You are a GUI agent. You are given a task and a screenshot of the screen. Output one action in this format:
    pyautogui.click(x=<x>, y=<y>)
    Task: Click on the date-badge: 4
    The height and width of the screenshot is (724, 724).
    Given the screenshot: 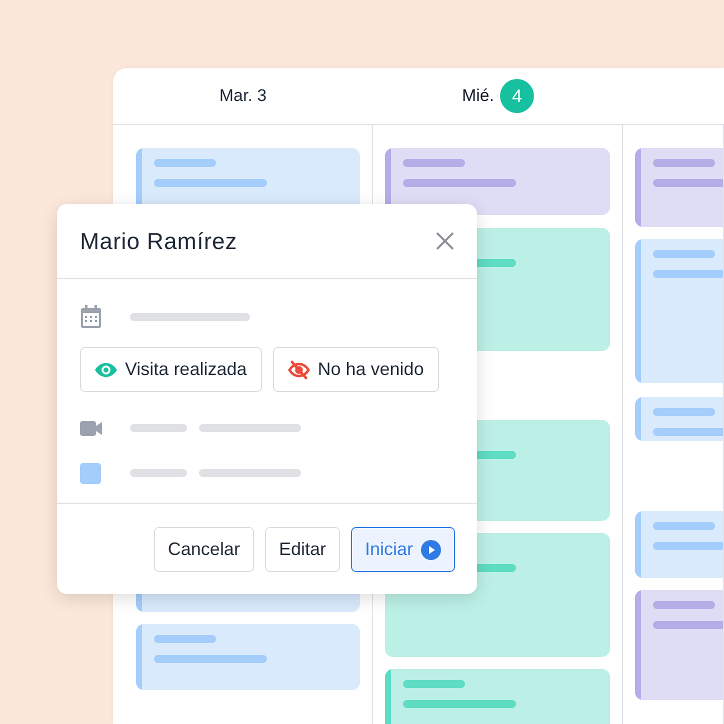 What is the action you would take?
    pyautogui.click(x=517, y=96)
    